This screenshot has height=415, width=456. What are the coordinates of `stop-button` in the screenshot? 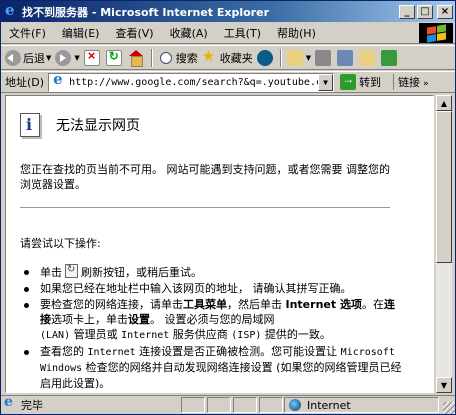 It's located at (93, 58).